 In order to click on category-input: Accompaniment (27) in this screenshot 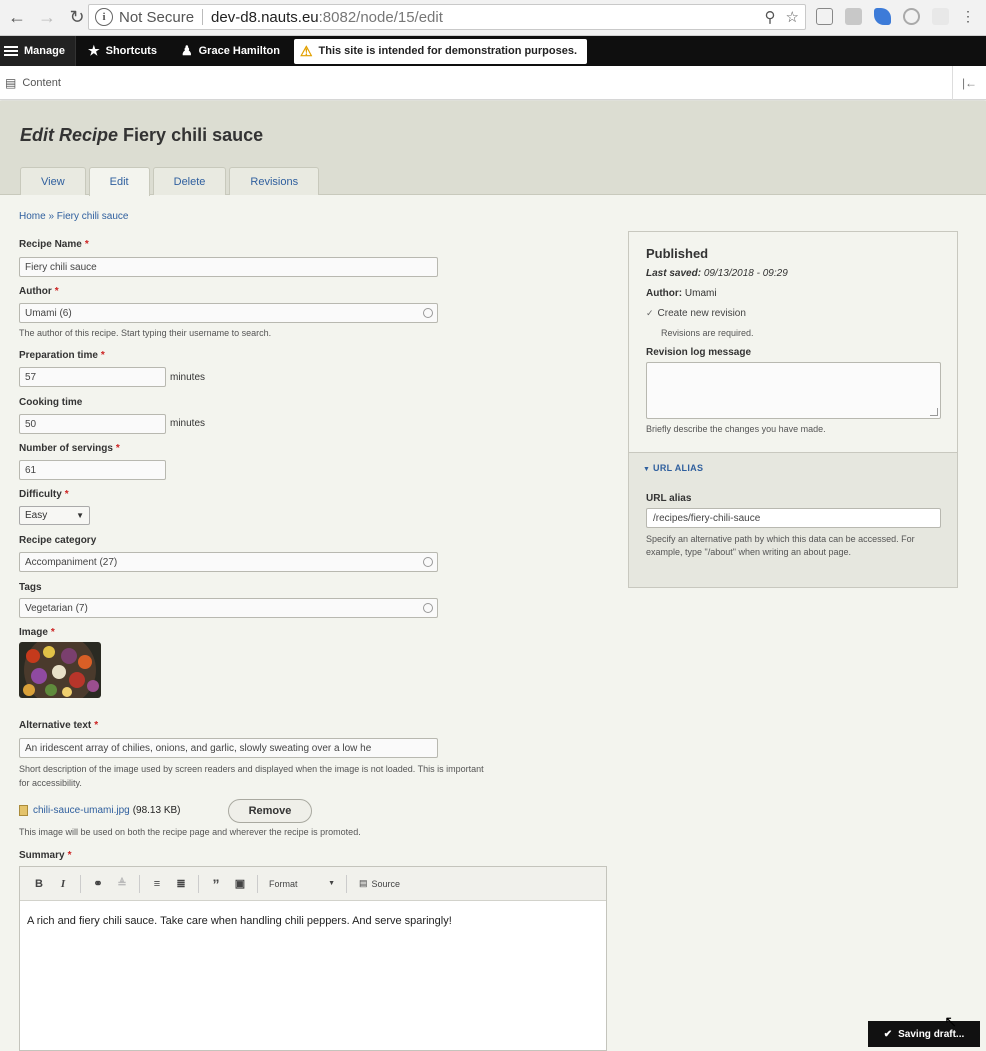, I will do `click(228, 562)`.